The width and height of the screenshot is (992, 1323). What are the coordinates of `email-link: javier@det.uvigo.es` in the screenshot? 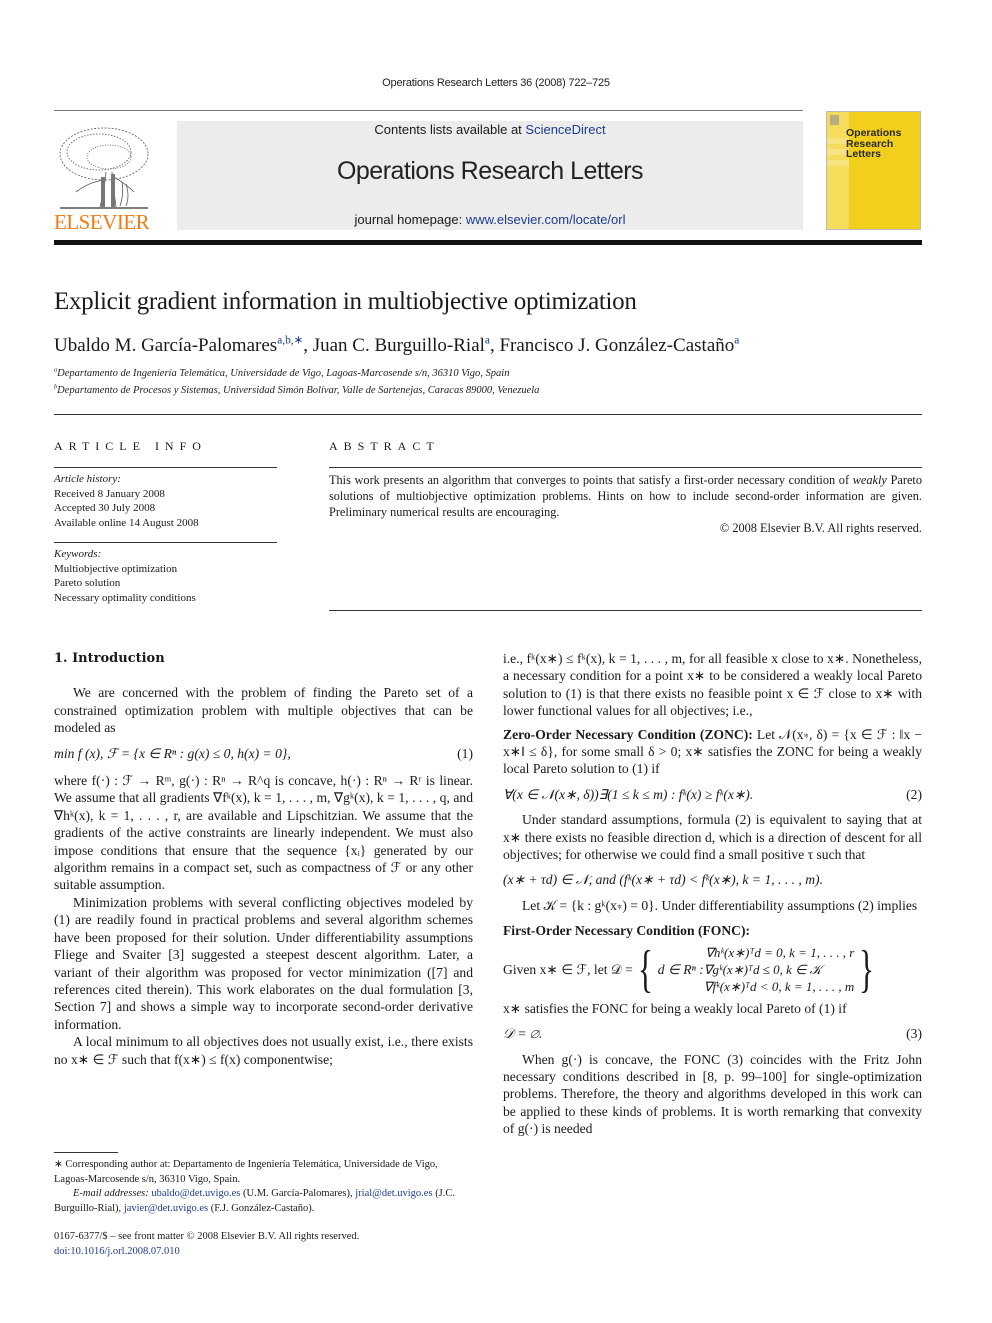 It's located at (166, 1208).